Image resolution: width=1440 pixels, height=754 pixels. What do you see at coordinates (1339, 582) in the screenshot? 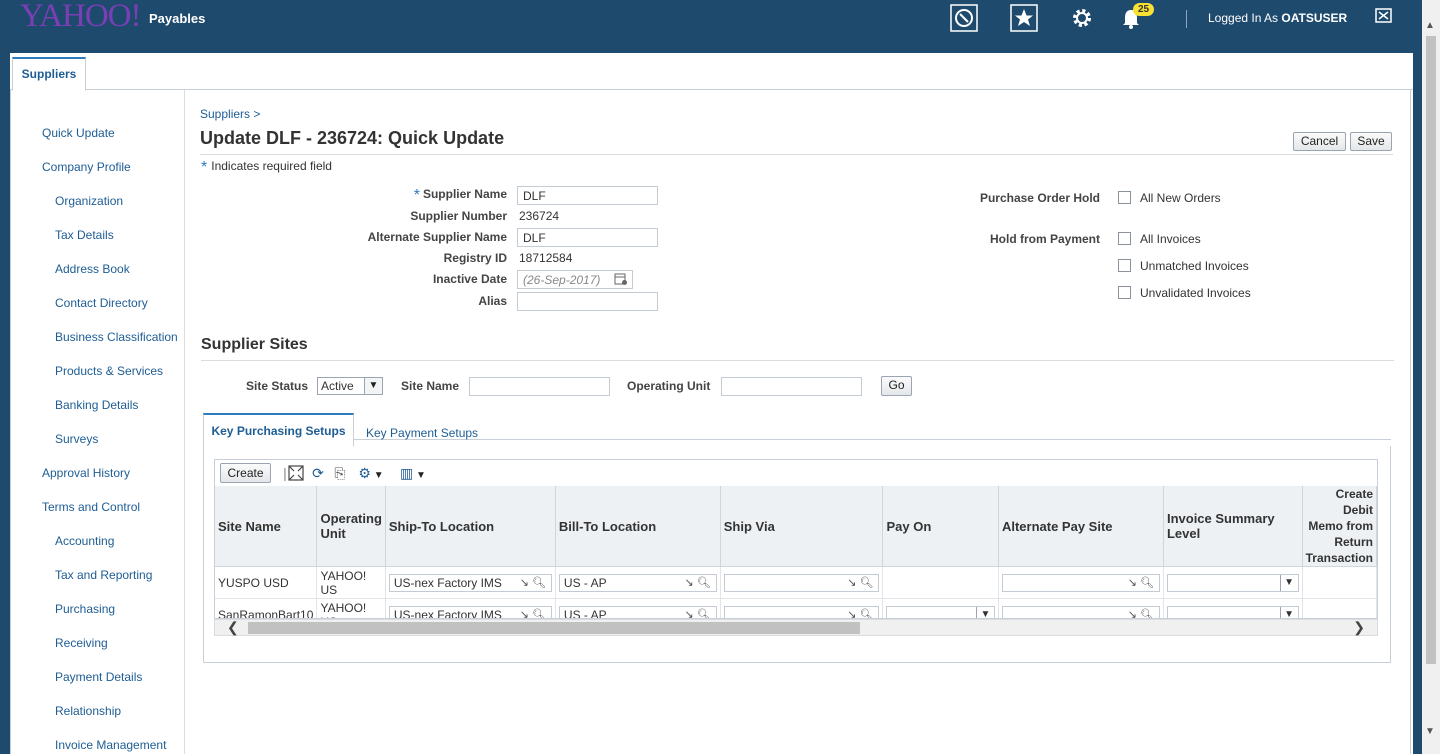
I see `cell-create-debit-memo` at bounding box center [1339, 582].